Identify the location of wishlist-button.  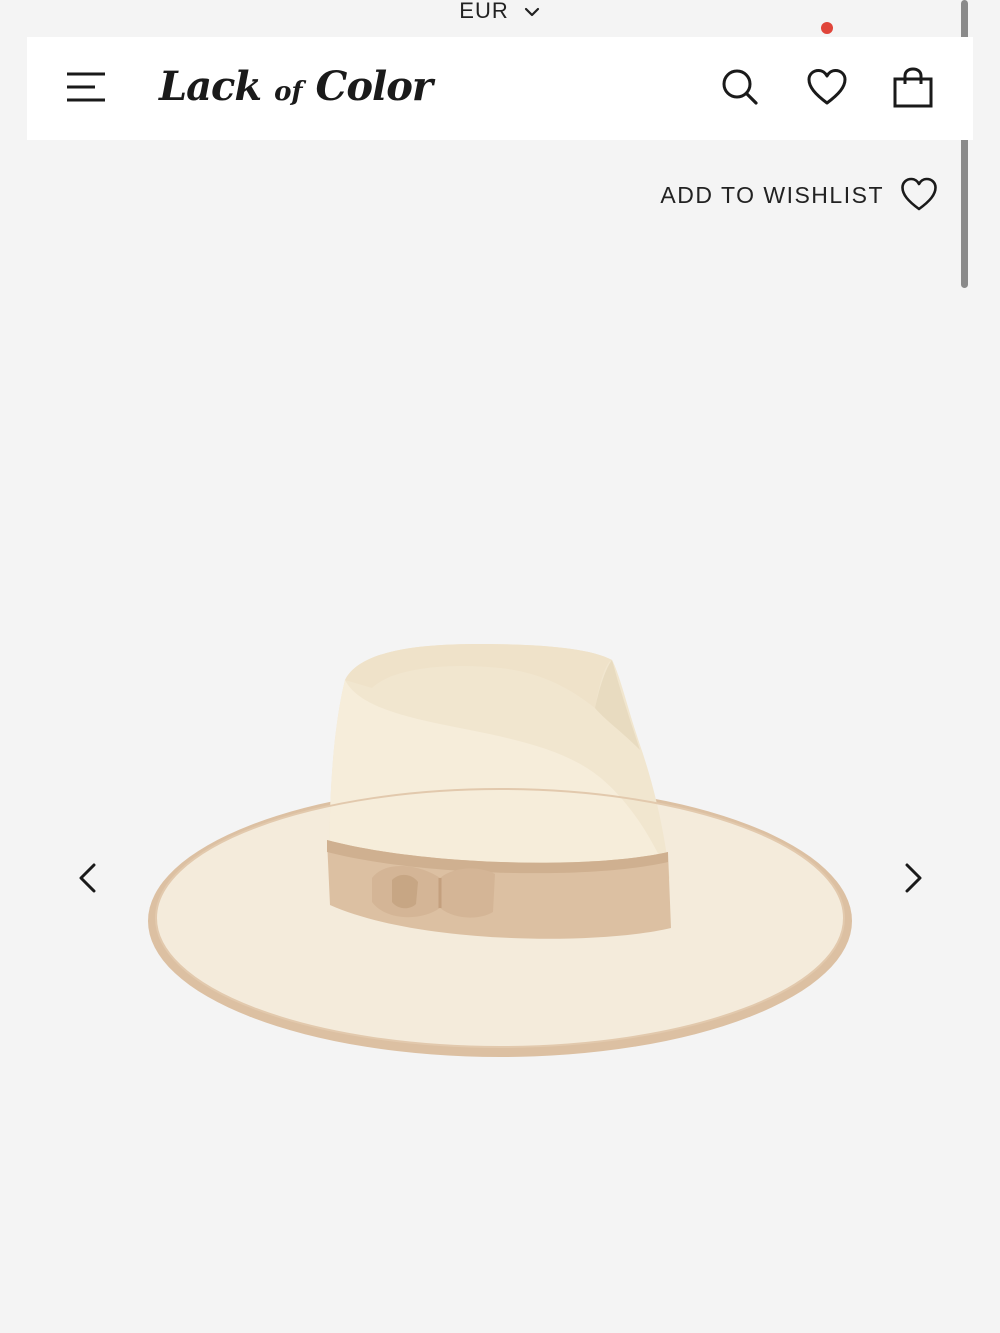
(827, 88).